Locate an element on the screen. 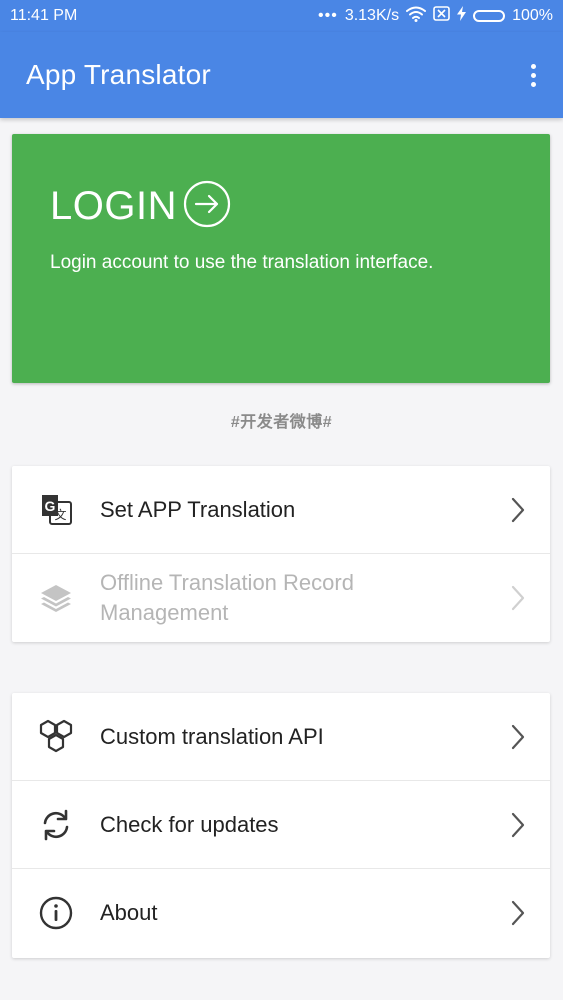 This screenshot has width=563, height=1000. login-title: LOGIN is located at coordinates (113, 206).